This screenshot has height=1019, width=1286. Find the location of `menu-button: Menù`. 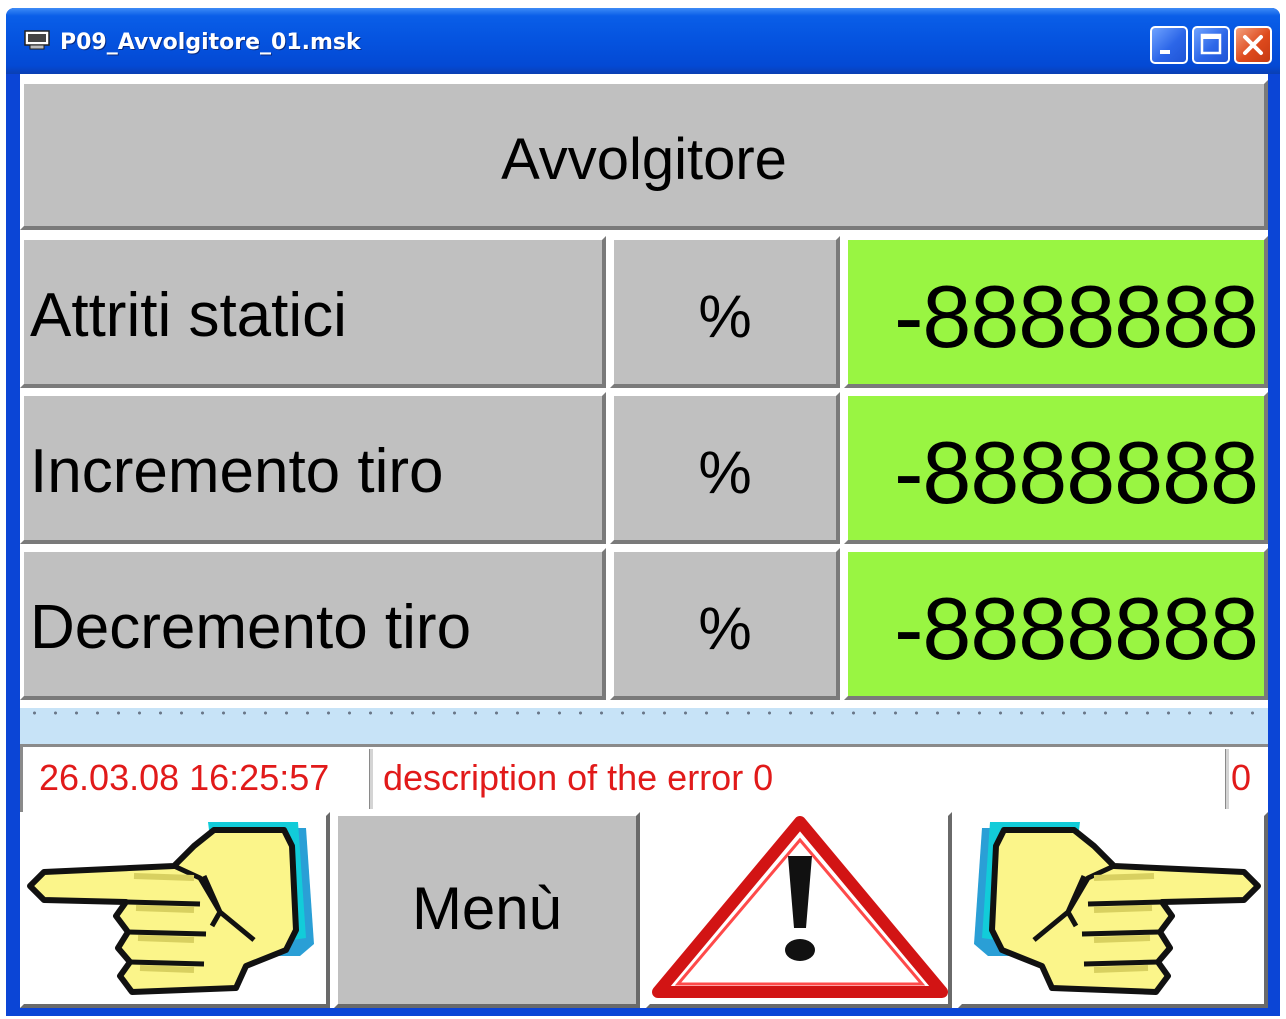

menu-button: Menù is located at coordinates (487, 910).